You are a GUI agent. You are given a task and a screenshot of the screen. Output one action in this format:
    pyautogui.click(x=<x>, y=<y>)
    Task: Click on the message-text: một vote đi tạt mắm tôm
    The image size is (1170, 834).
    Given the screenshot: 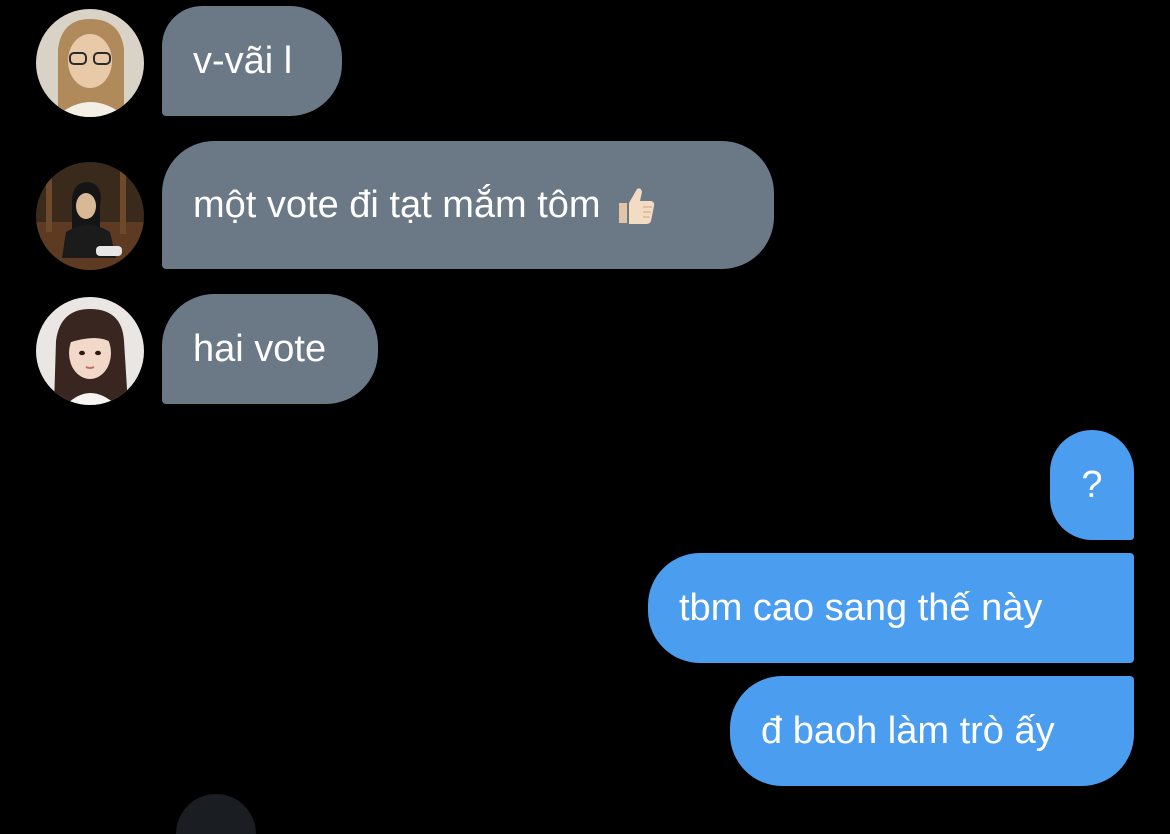 What is the action you would take?
    pyautogui.click(x=397, y=205)
    